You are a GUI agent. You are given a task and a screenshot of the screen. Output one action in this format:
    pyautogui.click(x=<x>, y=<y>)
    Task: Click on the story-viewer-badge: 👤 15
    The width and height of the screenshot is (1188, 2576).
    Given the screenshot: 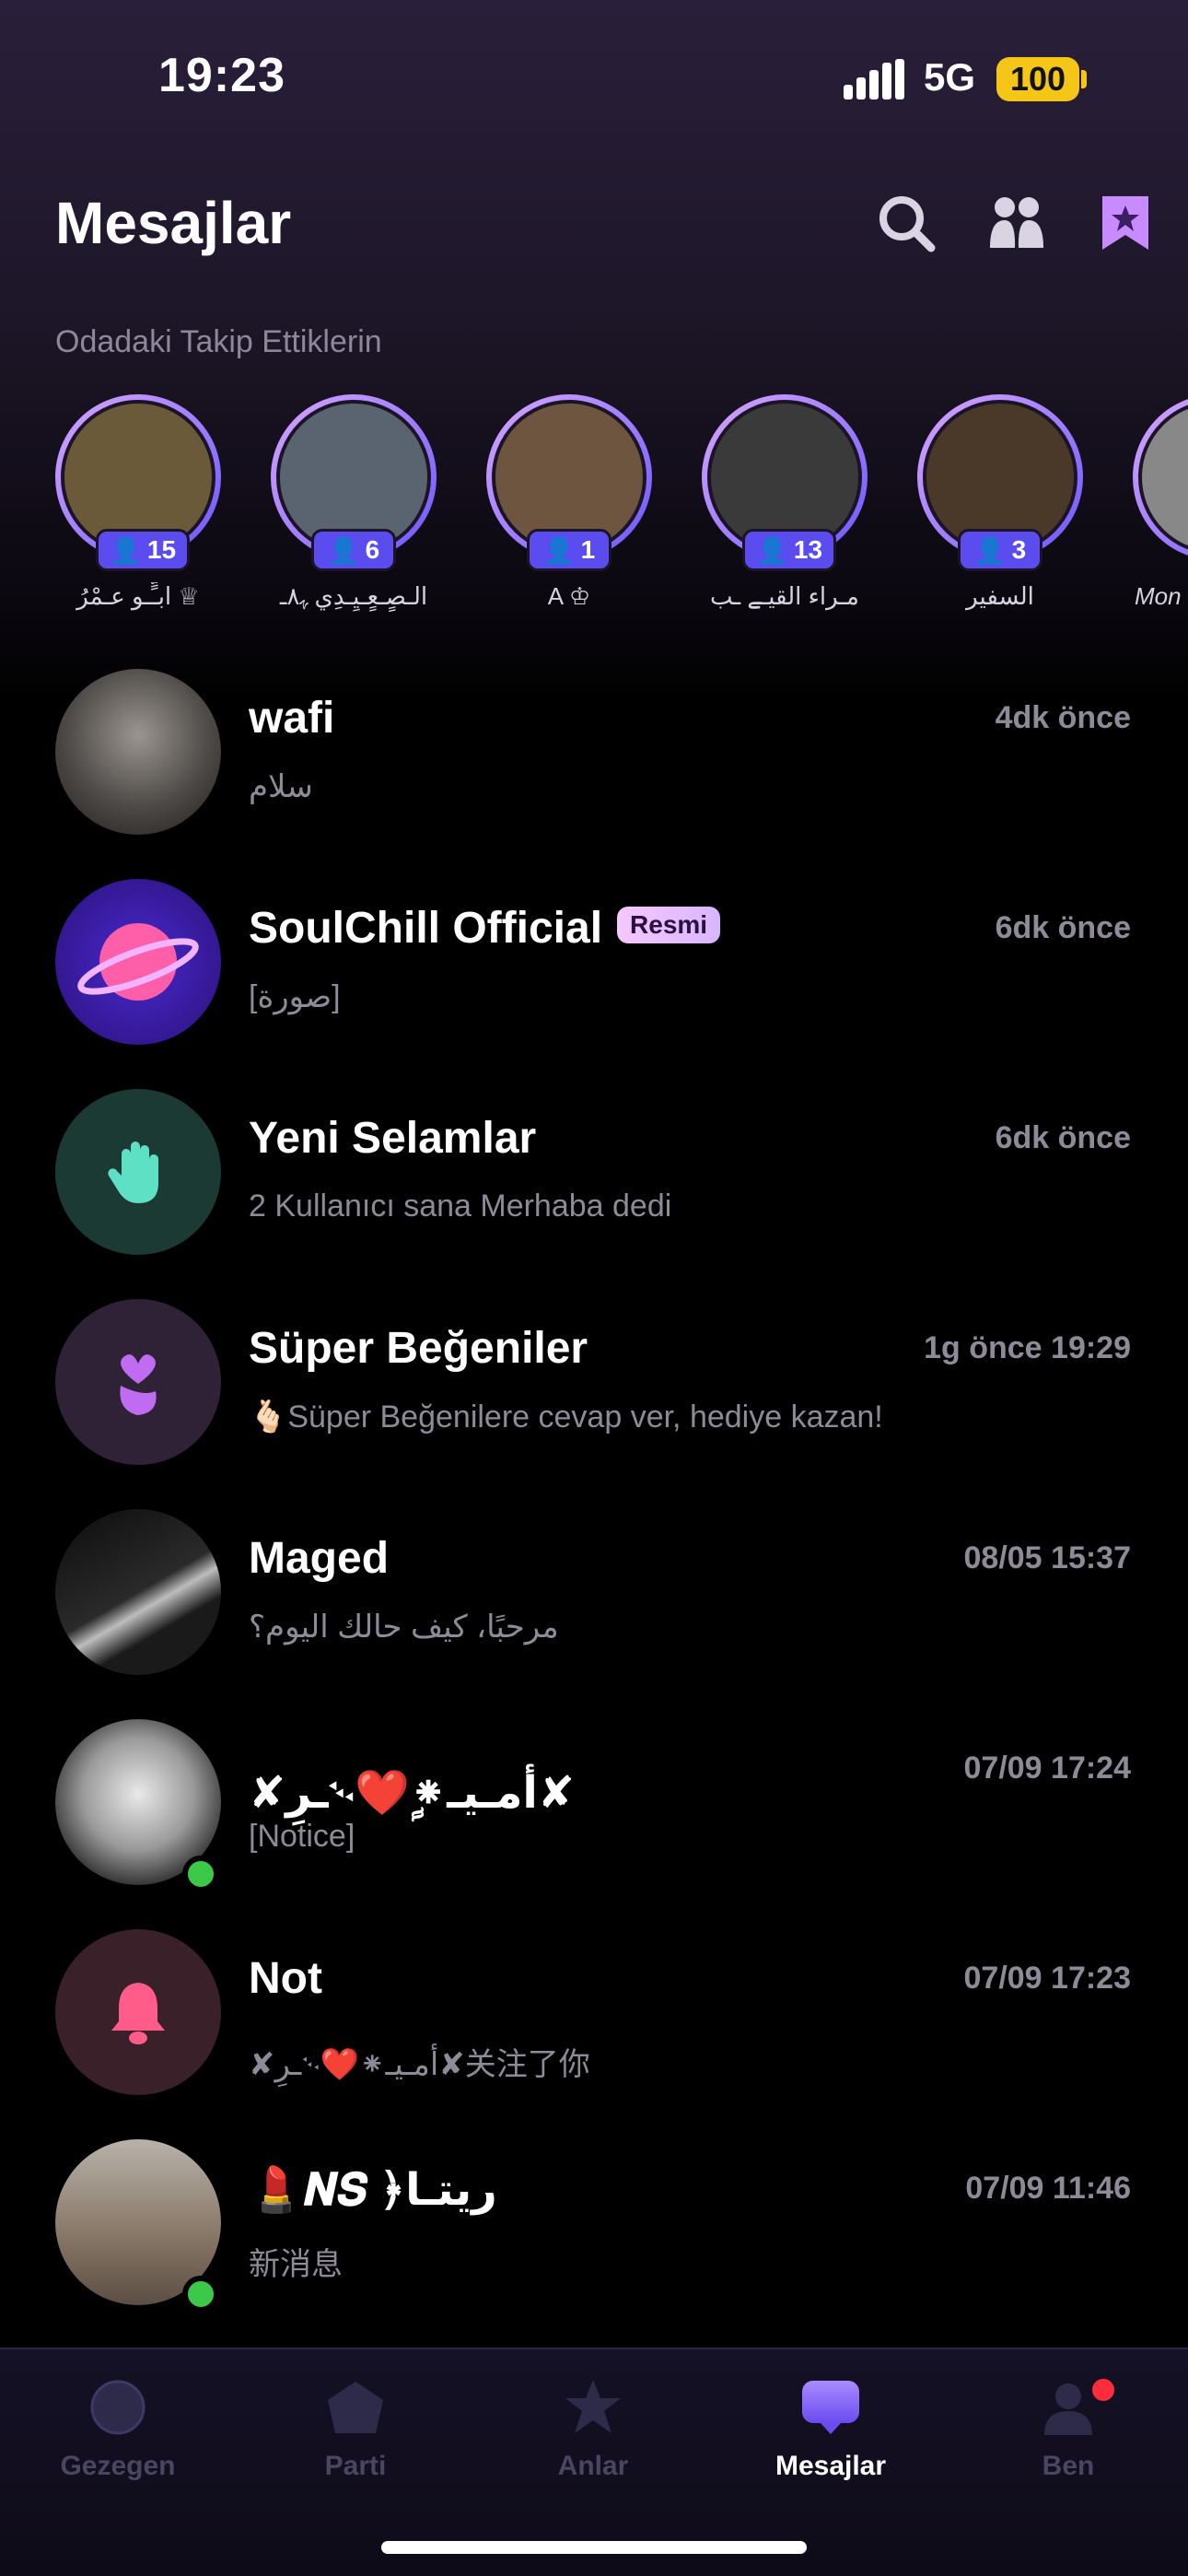 What is the action you would take?
    pyautogui.click(x=143, y=550)
    